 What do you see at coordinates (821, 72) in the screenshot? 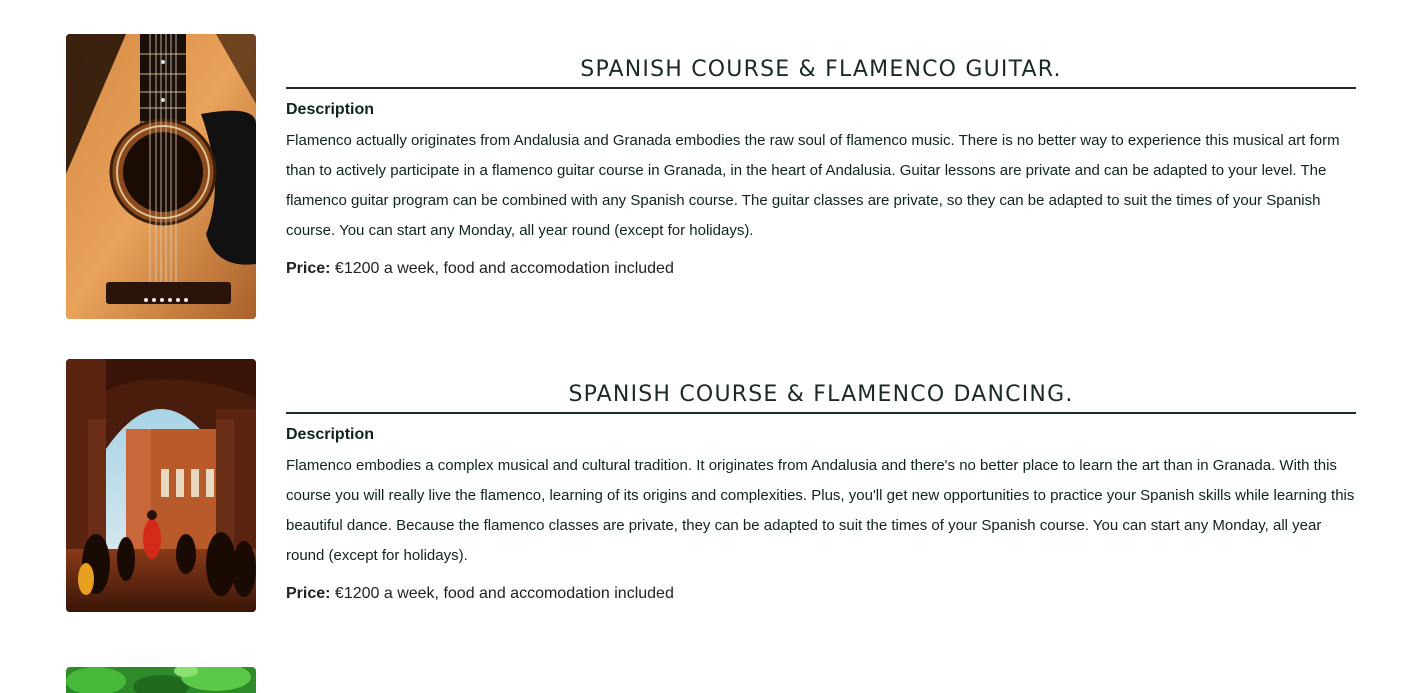
I see `course-title: SPANISH COURSE & FLAMENCO GUITAR.` at bounding box center [821, 72].